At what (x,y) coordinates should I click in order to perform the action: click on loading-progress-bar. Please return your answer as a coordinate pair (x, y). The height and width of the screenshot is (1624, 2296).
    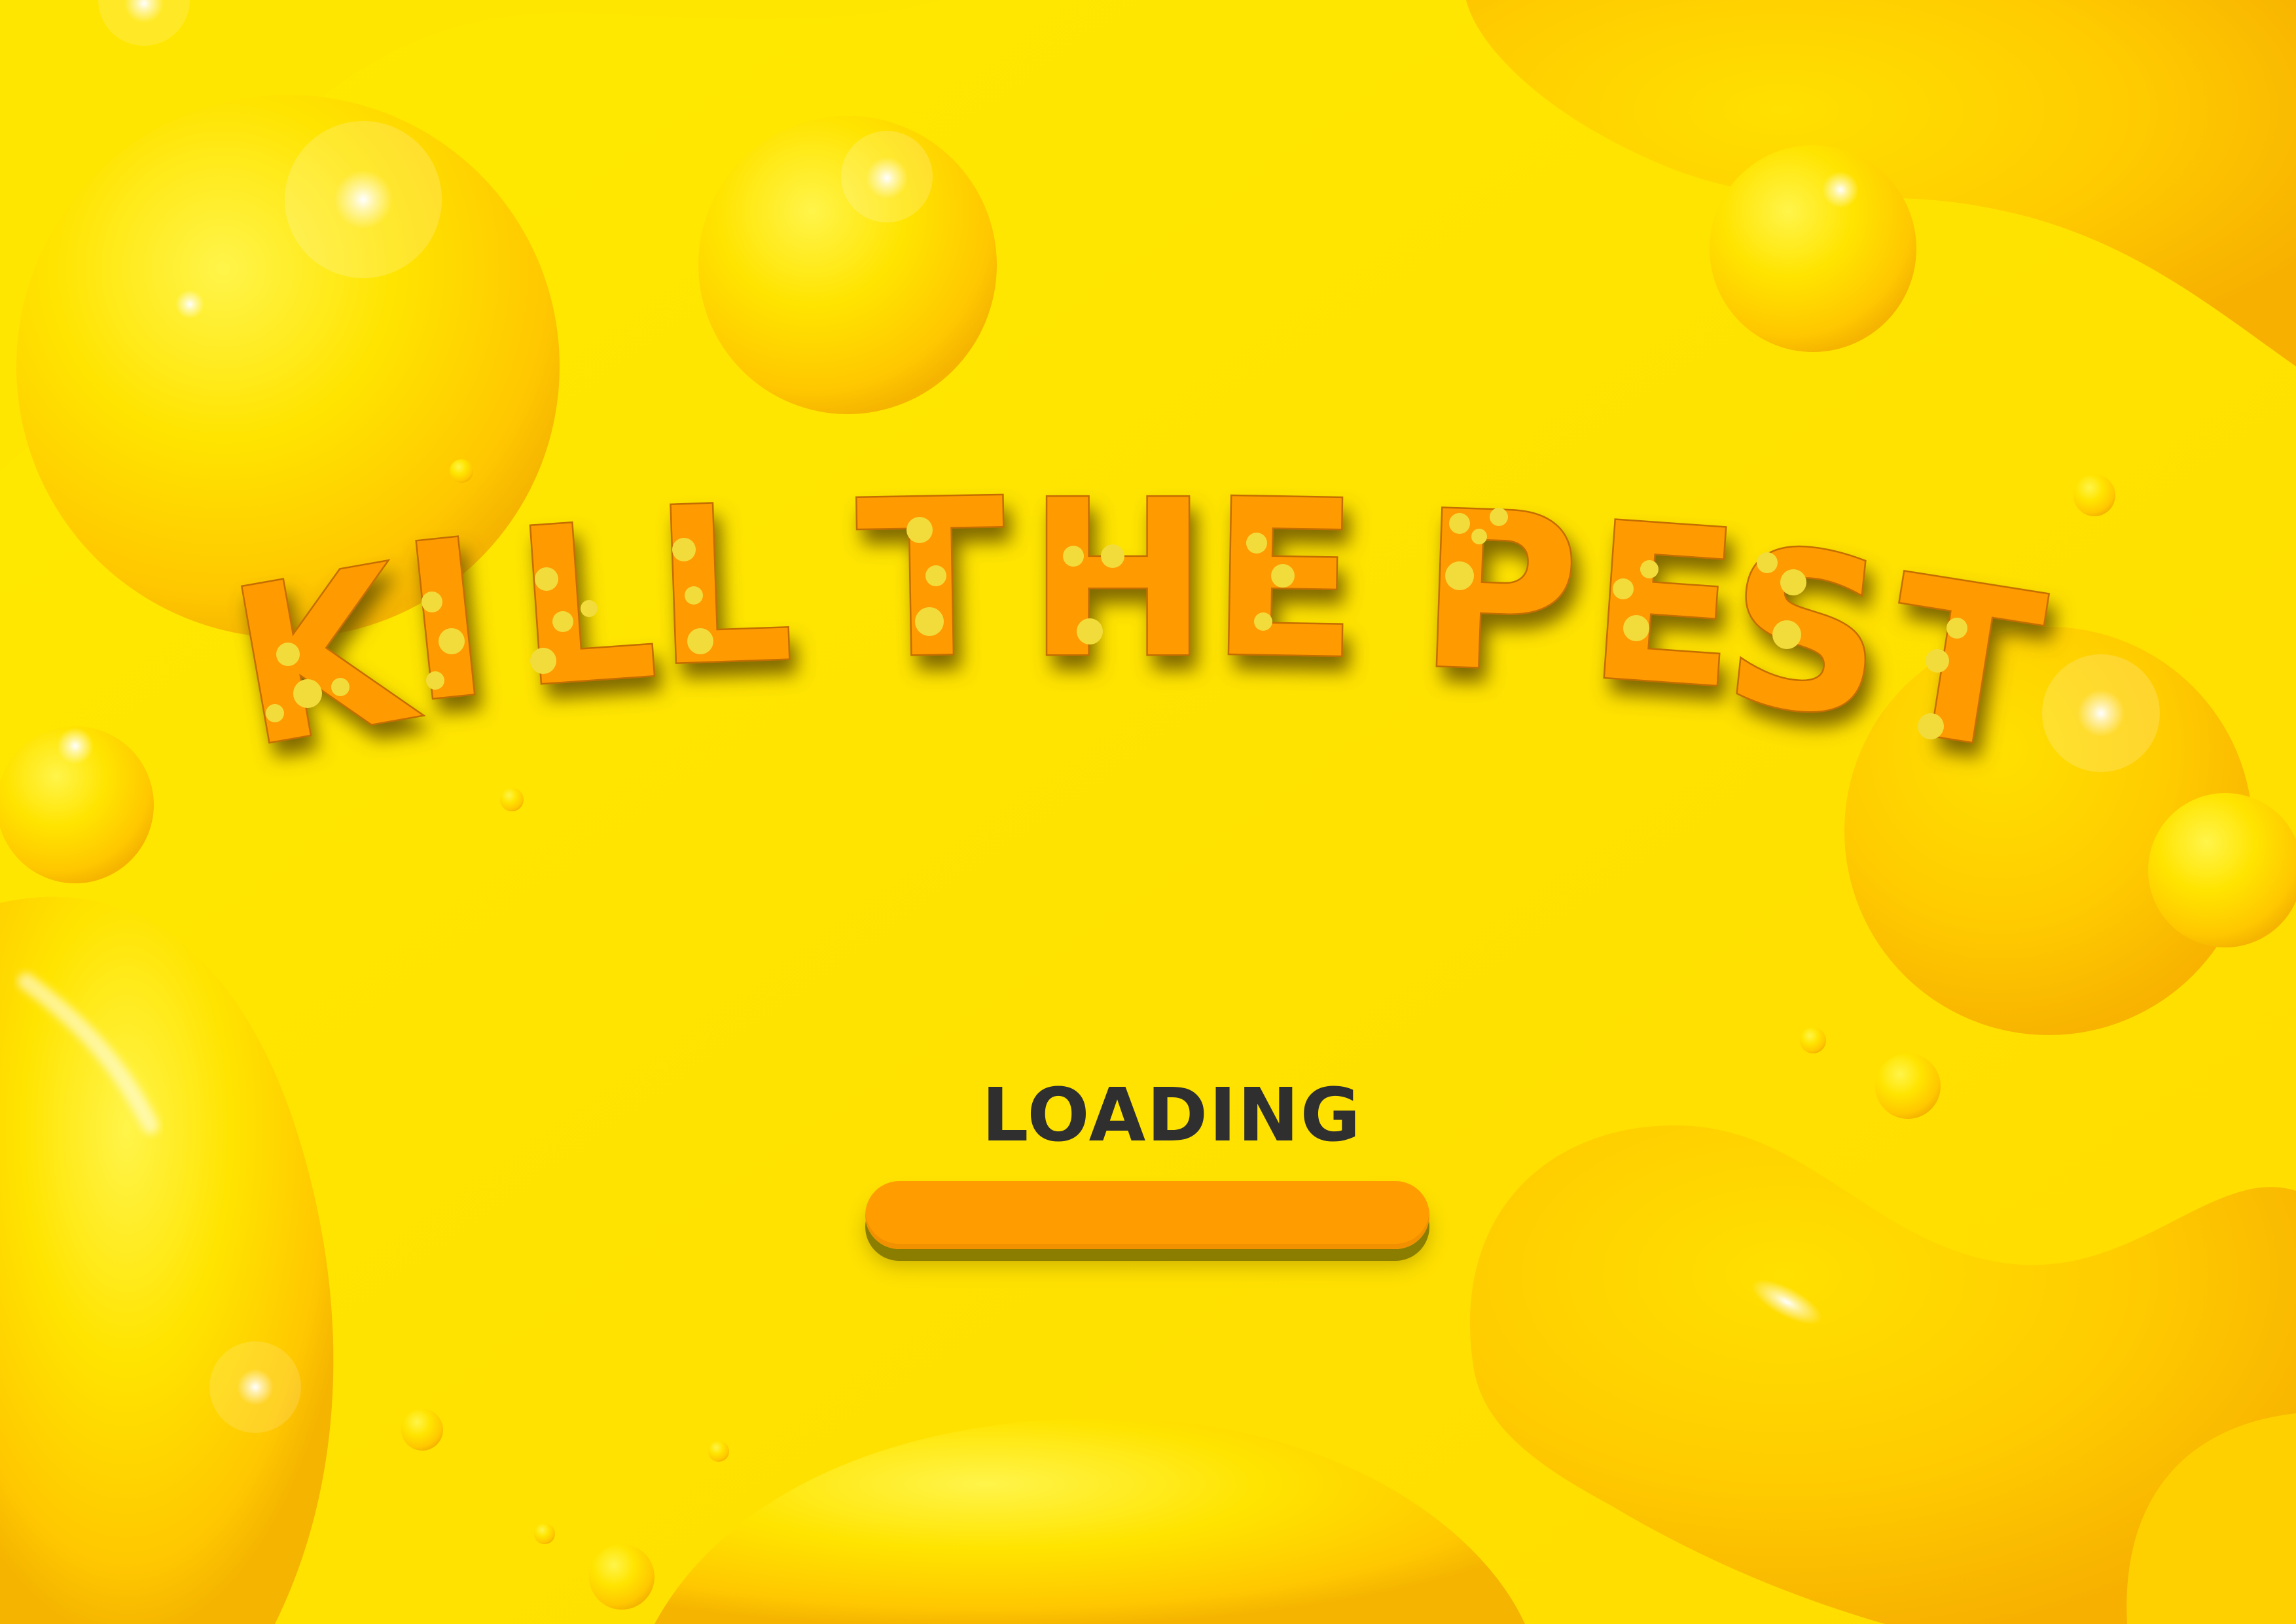
    Looking at the image, I should click on (1147, 1215).